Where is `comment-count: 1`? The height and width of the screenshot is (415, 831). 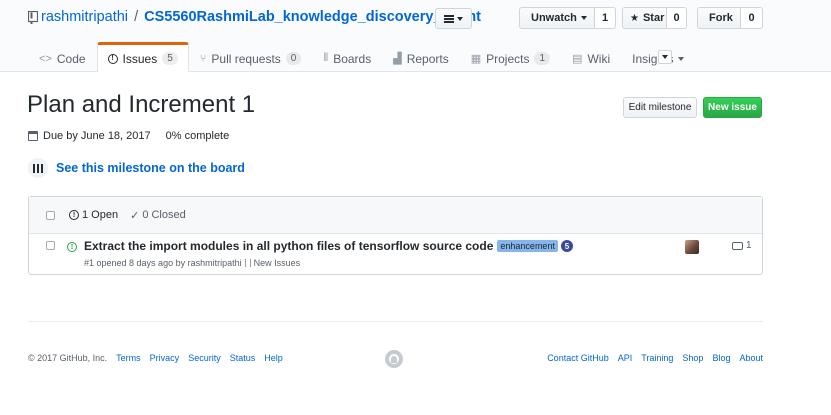 comment-count: 1 is located at coordinates (749, 245).